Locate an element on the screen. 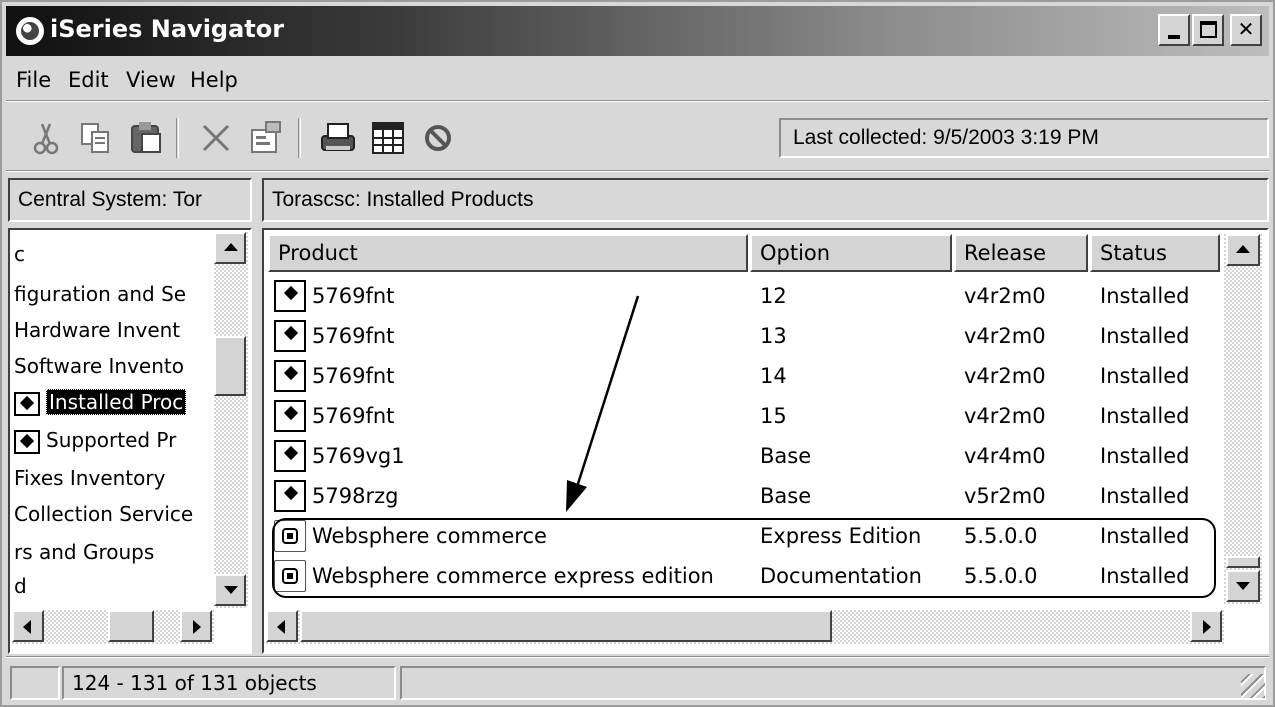 This screenshot has width=1275, height=707. toolbar-separator is located at coordinates (299, 138).